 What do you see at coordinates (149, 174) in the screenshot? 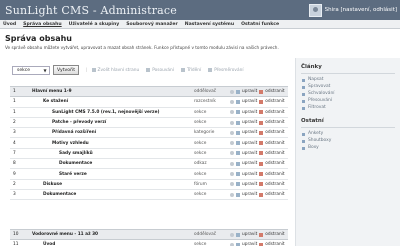
I see `table-row: 9 Staré verze sekce upravit odstranit` at bounding box center [149, 174].